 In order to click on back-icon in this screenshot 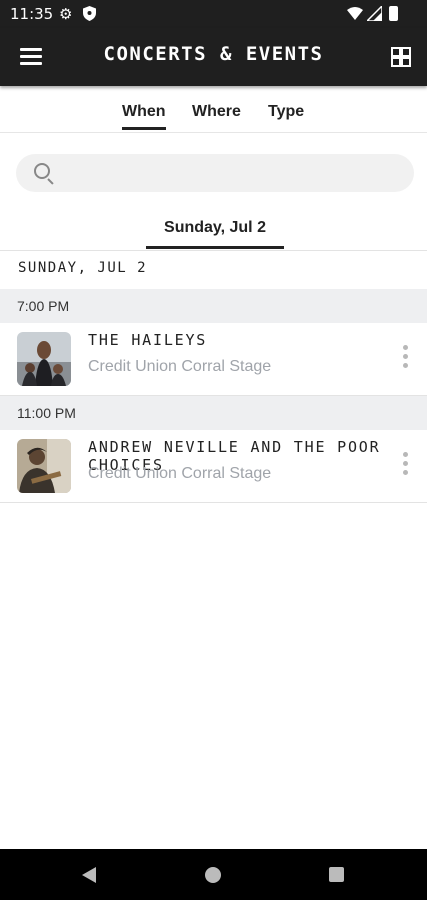, I will do `click(89, 875)`.